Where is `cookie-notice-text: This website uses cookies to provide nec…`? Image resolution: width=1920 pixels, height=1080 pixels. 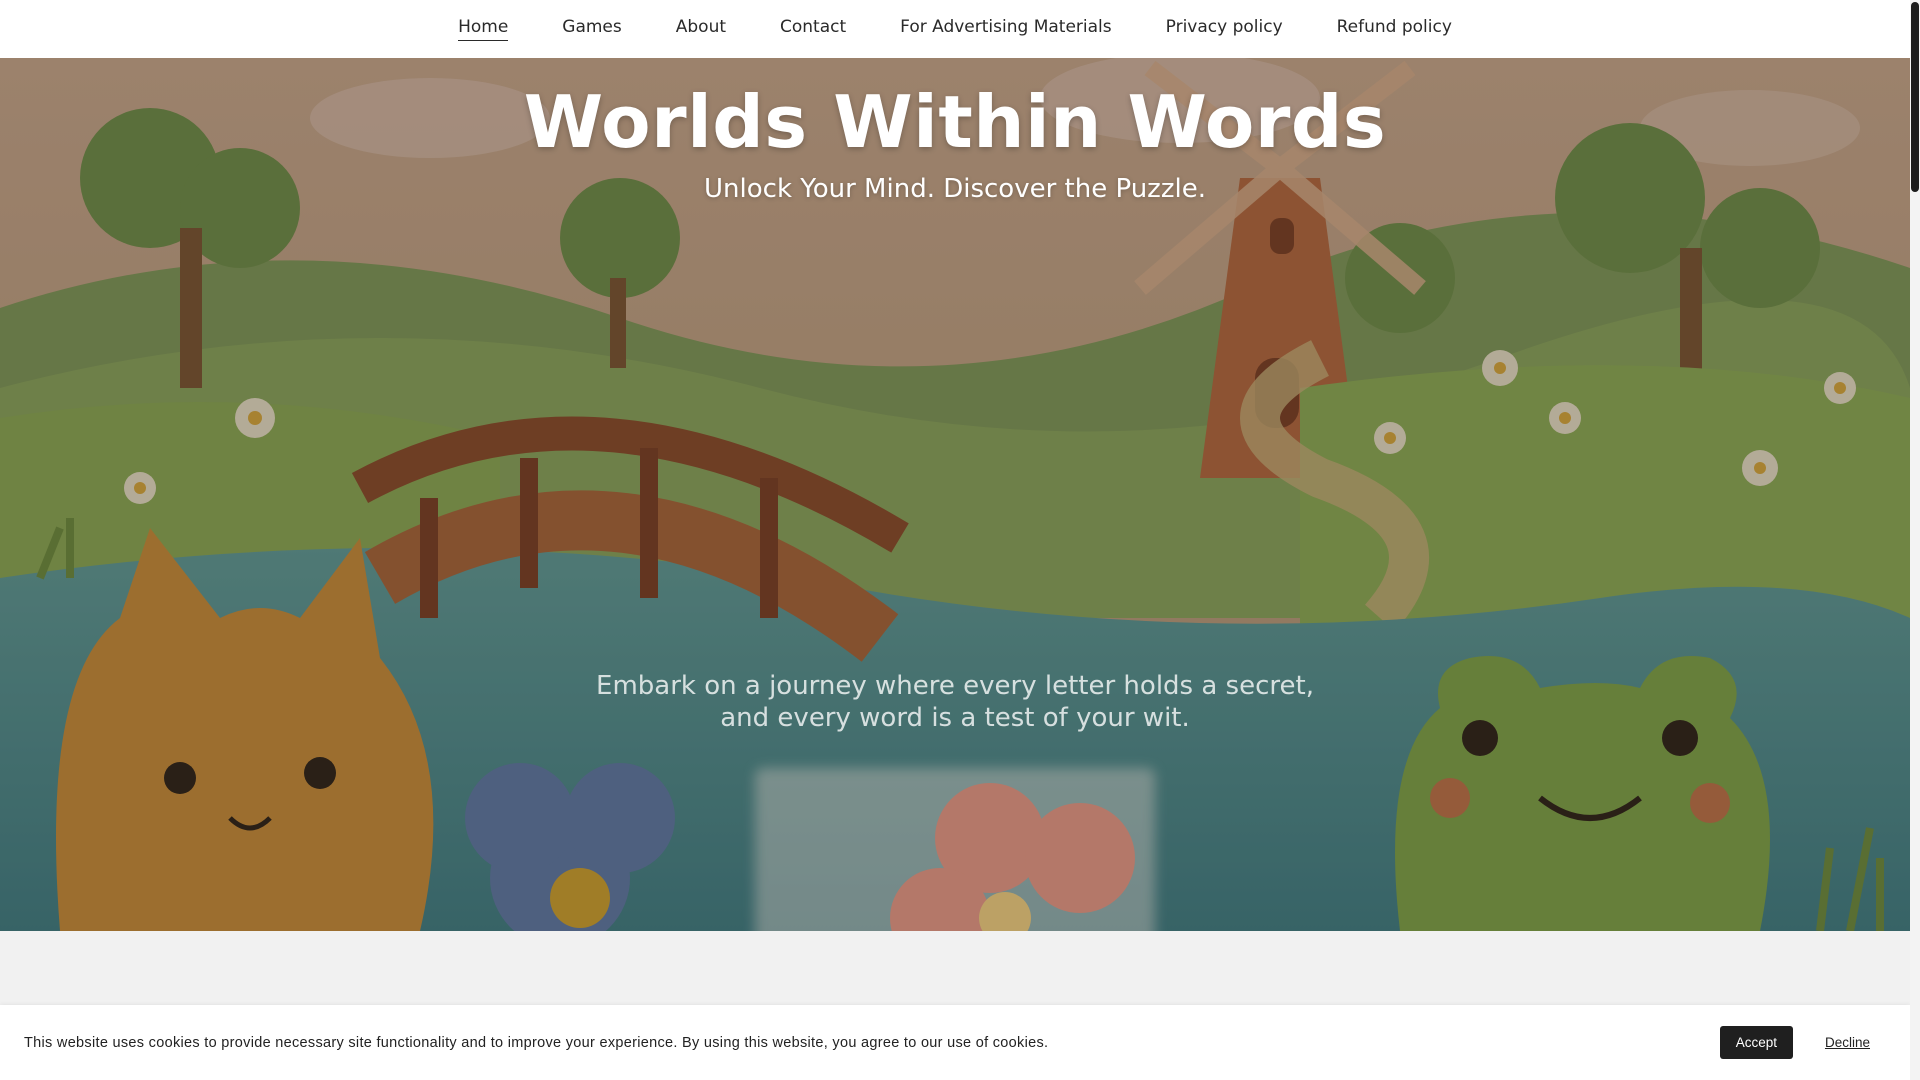
cookie-notice-text: This website uses cookies to provide nec… is located at coordinates (536, 1042).